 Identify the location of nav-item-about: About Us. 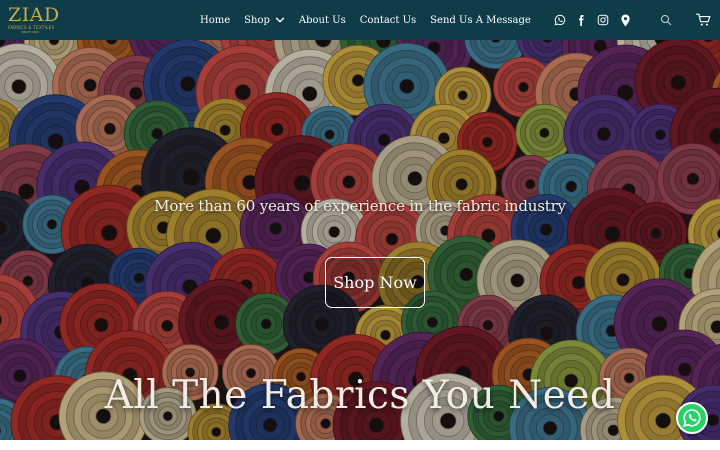
(322, 20).